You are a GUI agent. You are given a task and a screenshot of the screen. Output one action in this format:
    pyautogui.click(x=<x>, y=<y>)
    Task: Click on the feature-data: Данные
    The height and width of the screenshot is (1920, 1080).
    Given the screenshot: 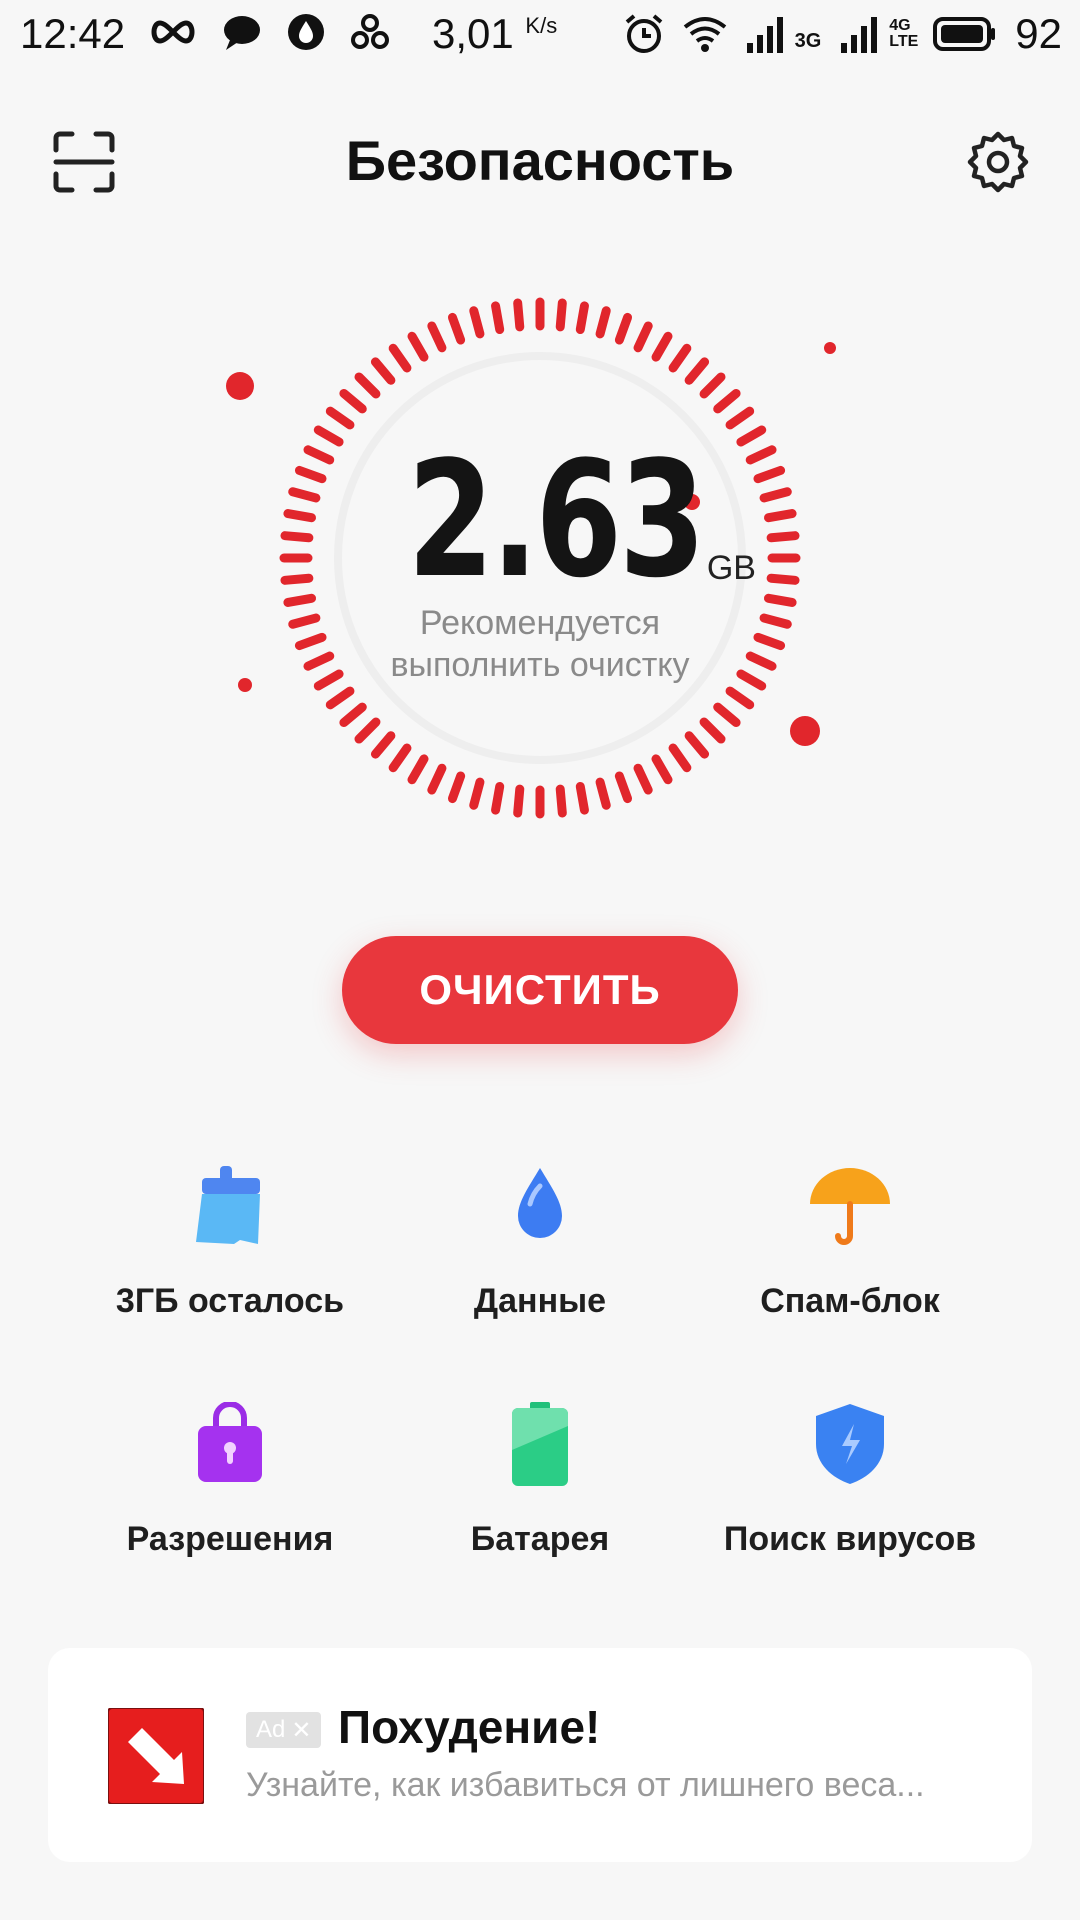 What is the action you would take?
    pyautogui.click(x=540, y=1256)
    